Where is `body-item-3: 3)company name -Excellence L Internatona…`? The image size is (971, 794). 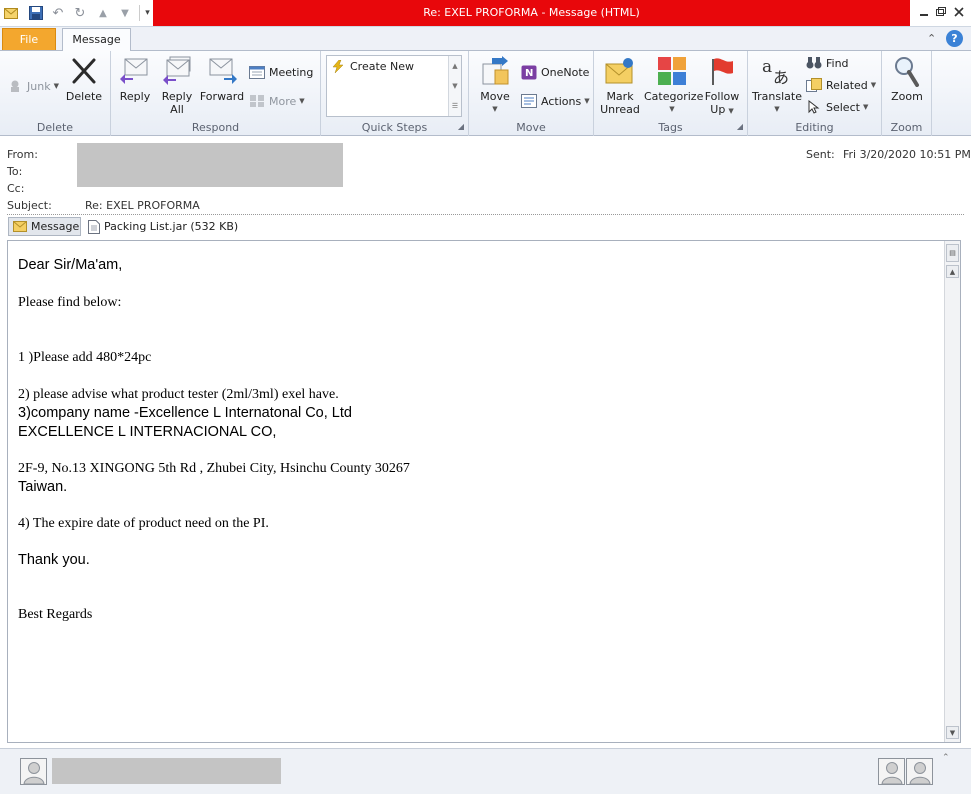 body-item-3: 3)company name -Excellence L Internatona… is located at coordinates (185, 413).